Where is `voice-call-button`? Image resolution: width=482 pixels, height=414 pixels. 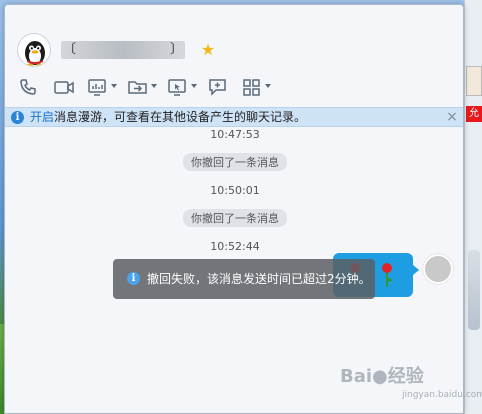 voice-call-button is located at coordinates (28, 87).